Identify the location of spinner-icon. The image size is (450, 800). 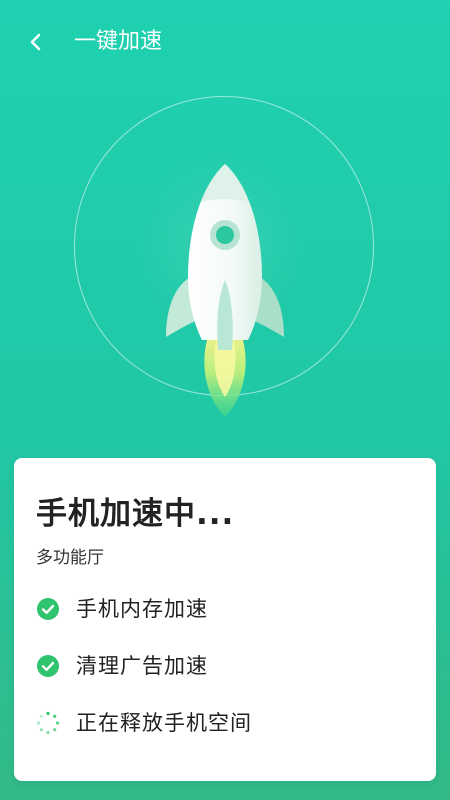
(48, 723).